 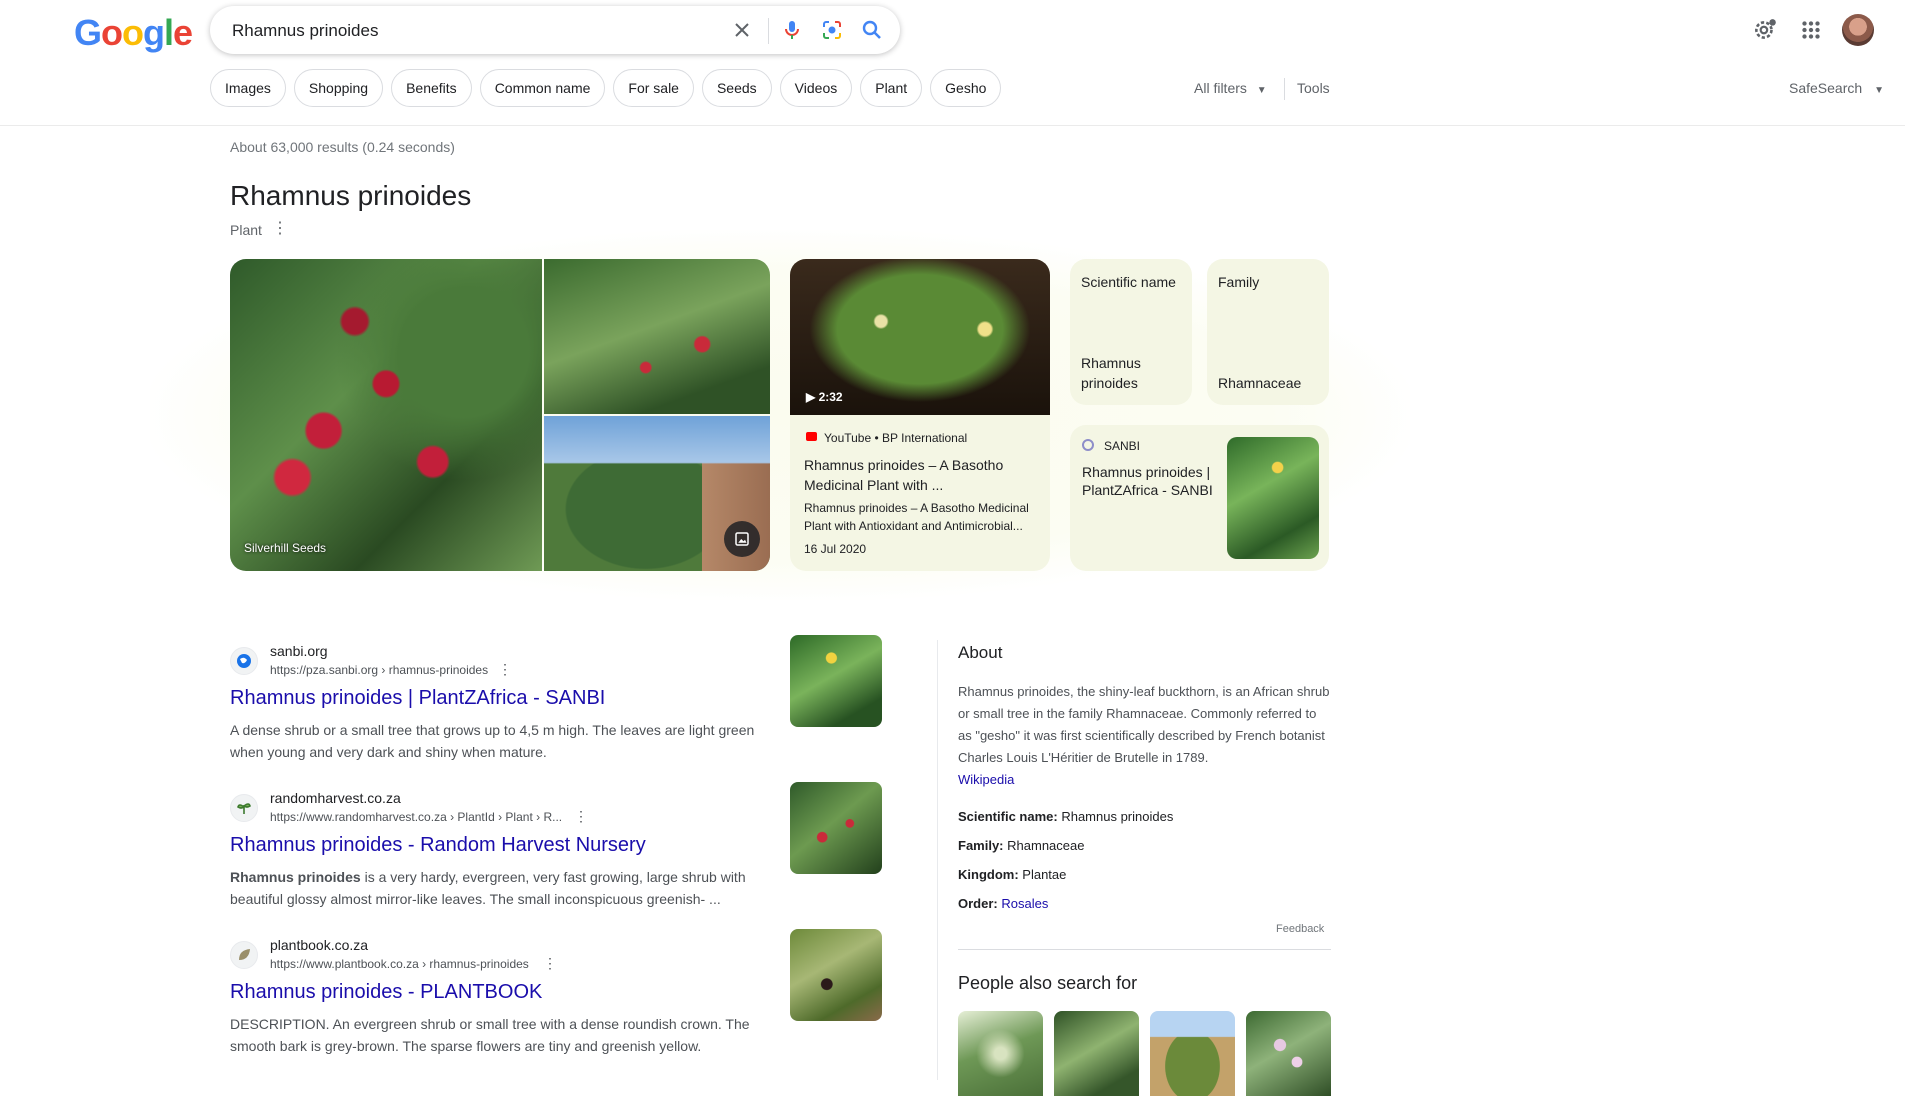 I want to click on chip-videos: Videos, so click(x=816, y=88).